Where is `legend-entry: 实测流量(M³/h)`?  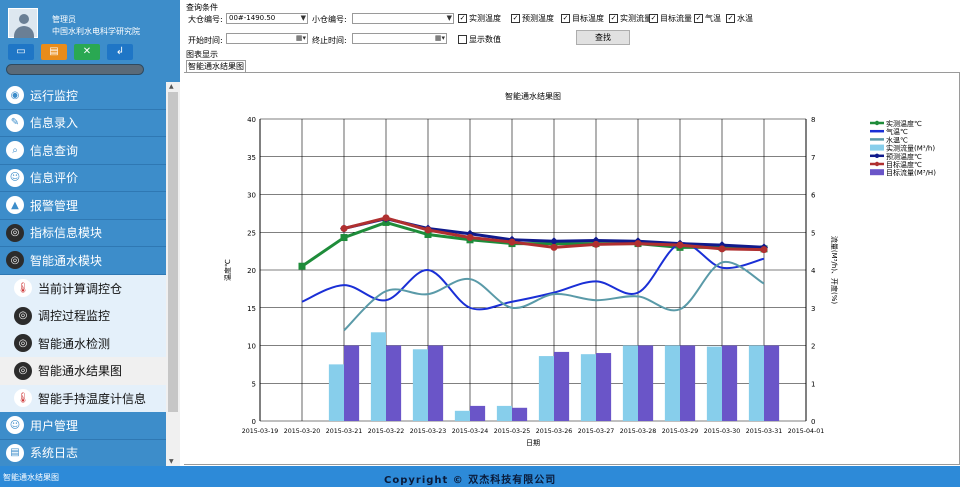 legend-entry: 实测流量(M³/h) is located at coordinates (910, 148).